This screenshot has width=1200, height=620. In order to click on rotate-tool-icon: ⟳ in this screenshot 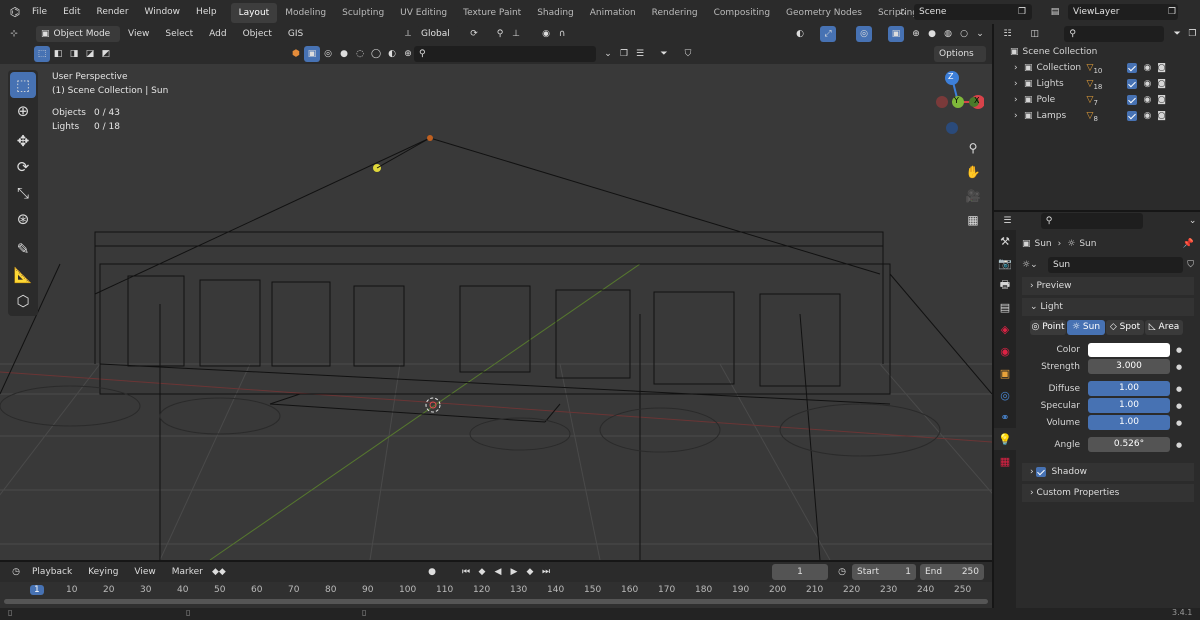, I will do `click(23, 167)`.